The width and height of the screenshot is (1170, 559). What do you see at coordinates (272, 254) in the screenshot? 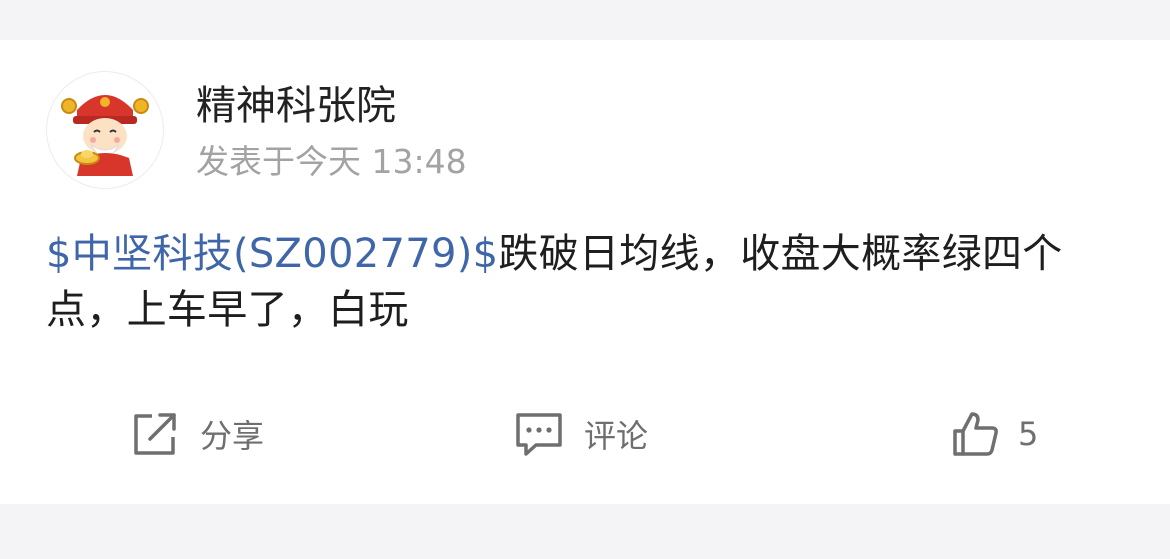
I see `stock-tag-link: $中坚科技(SZ002779)$` at bounding box center [272, 254].